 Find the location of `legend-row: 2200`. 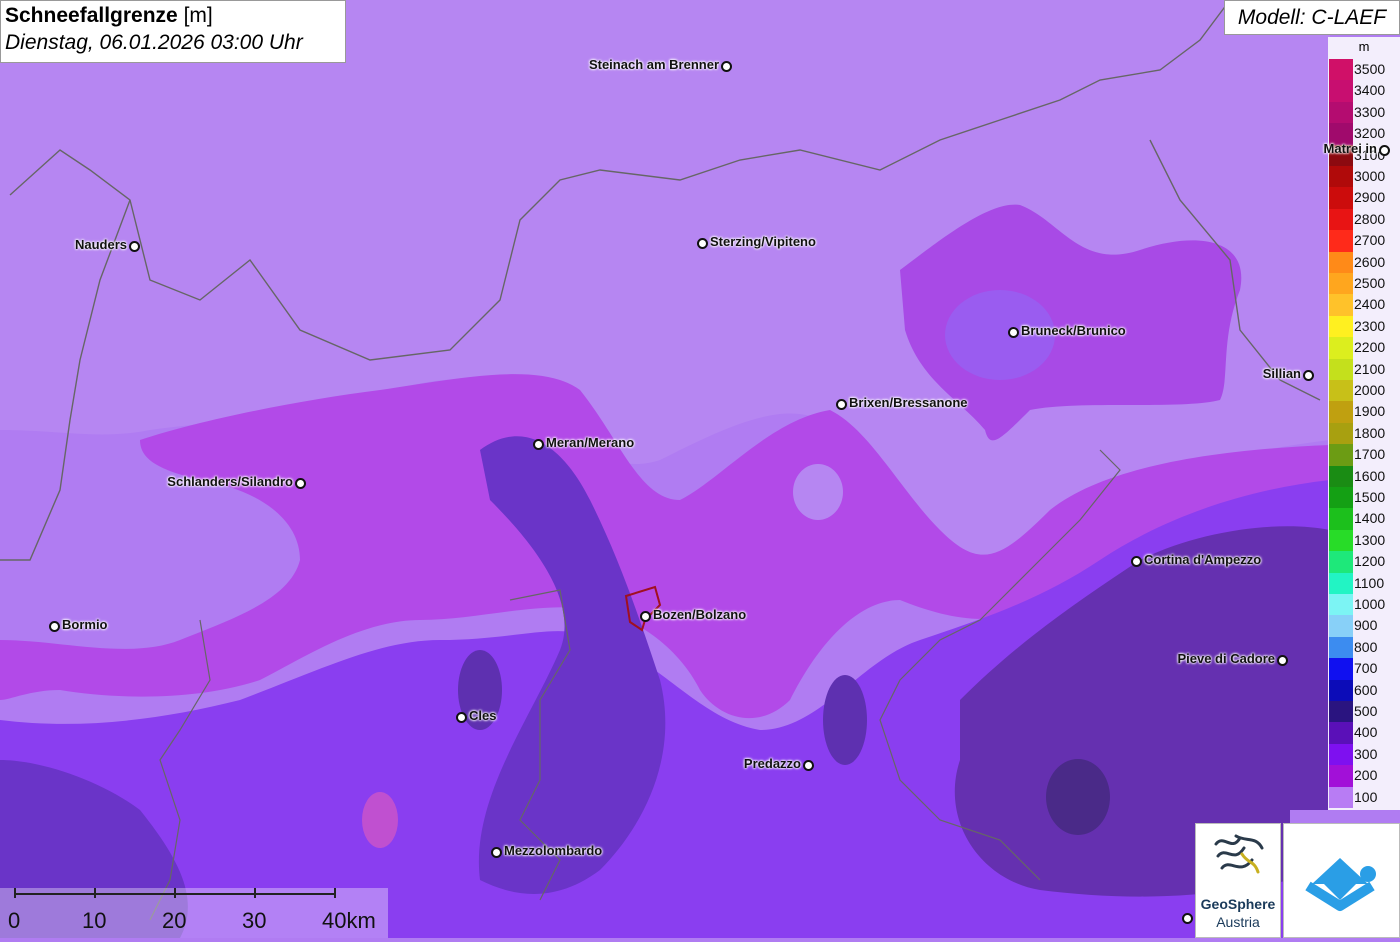

legend-row: 2200 is located at coordinates (1364, 348).